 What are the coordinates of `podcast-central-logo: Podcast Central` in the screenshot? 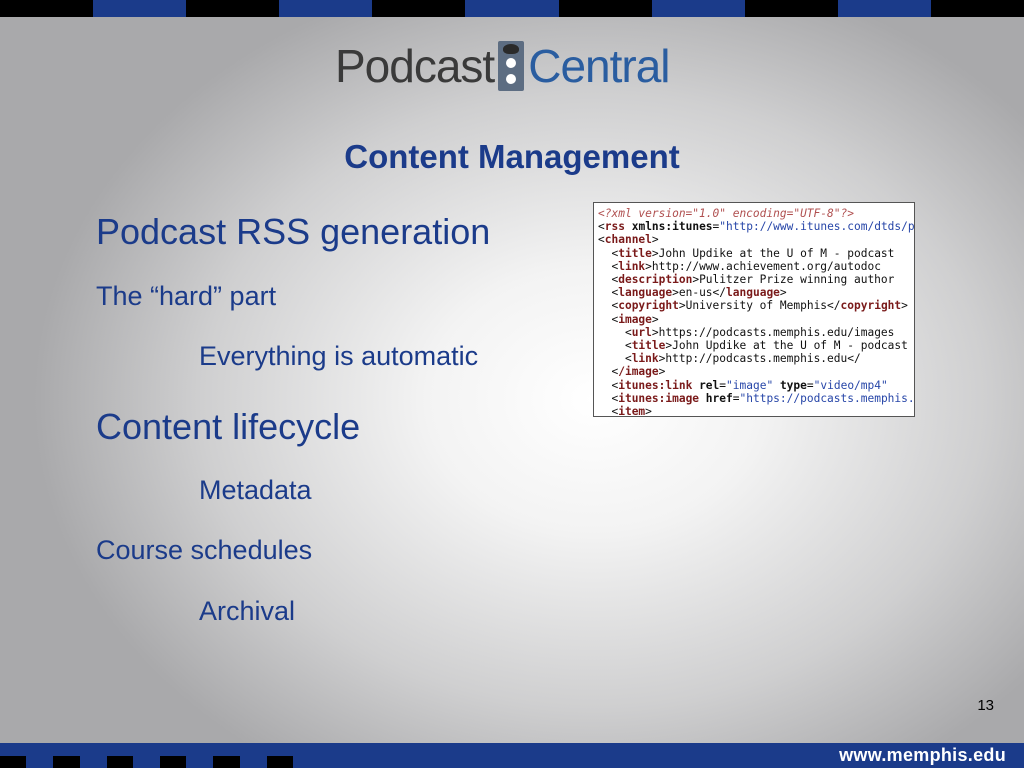 It's located at (503, 66).